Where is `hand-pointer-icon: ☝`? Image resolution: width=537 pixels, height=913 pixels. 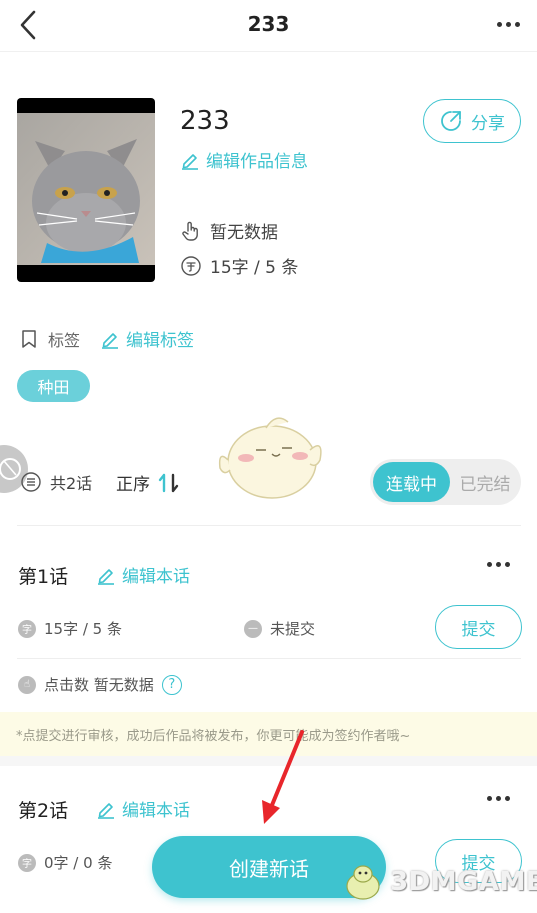
hand-pointer-icon: ☝ is located at coordinates (27, 684).